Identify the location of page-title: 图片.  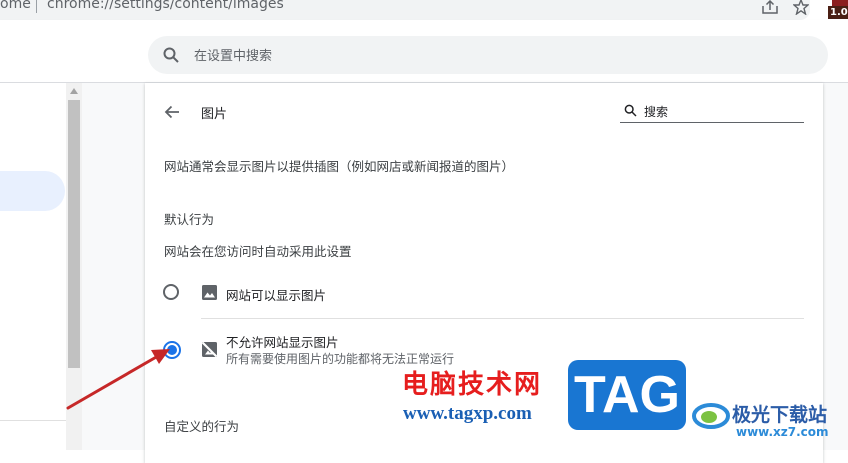
(214, 114).